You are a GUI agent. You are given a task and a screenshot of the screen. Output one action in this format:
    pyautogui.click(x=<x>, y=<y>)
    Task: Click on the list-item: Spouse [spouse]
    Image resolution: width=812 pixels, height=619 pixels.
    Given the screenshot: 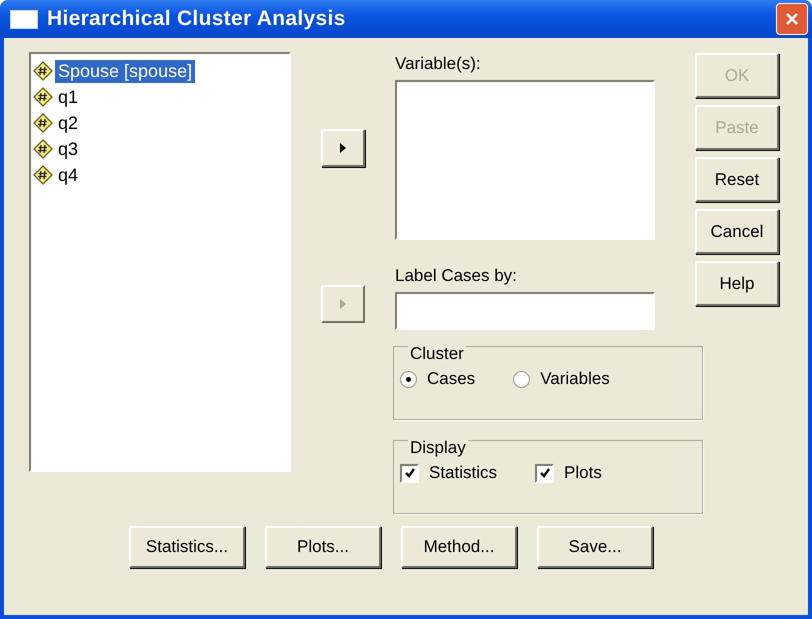 What is the action you would take?
    pyautogui.click(x=125, y=71)
    